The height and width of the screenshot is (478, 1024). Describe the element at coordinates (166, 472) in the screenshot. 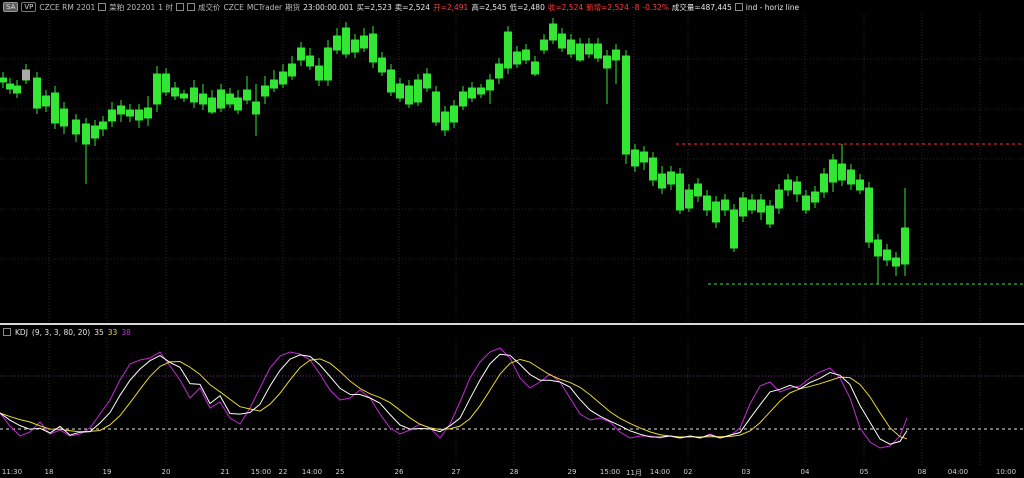

I see `x-tick-label: 20` at that location.